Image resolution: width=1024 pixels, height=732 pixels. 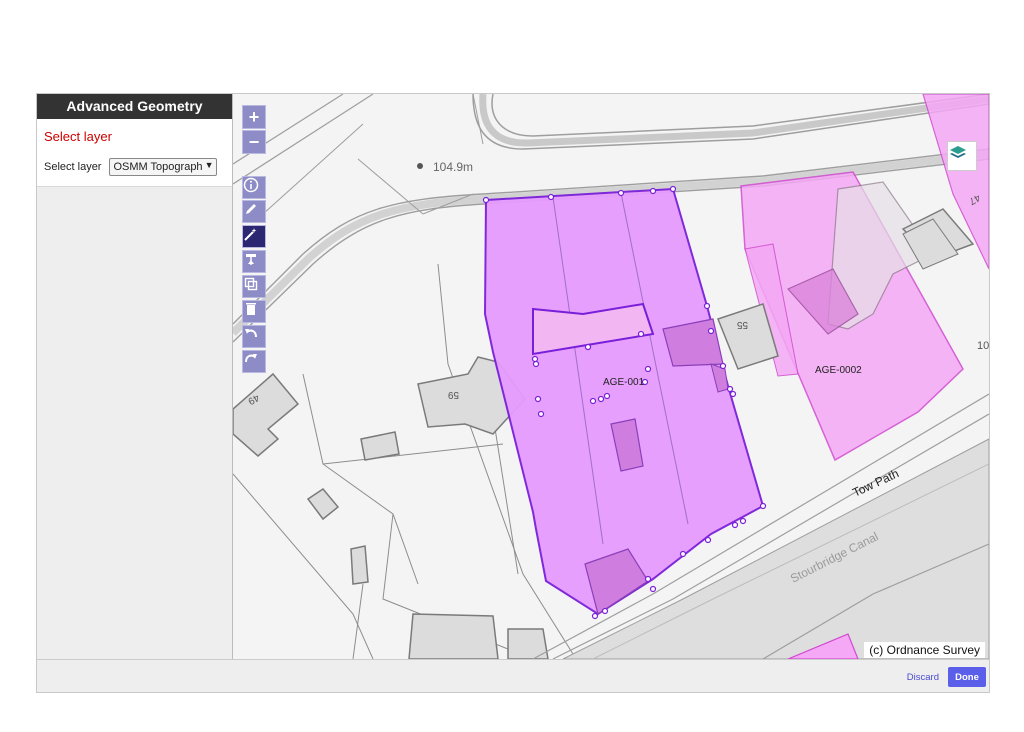 I want to click on map-attribution: (c) Ordnance Survey, so click(x=924, y=650).